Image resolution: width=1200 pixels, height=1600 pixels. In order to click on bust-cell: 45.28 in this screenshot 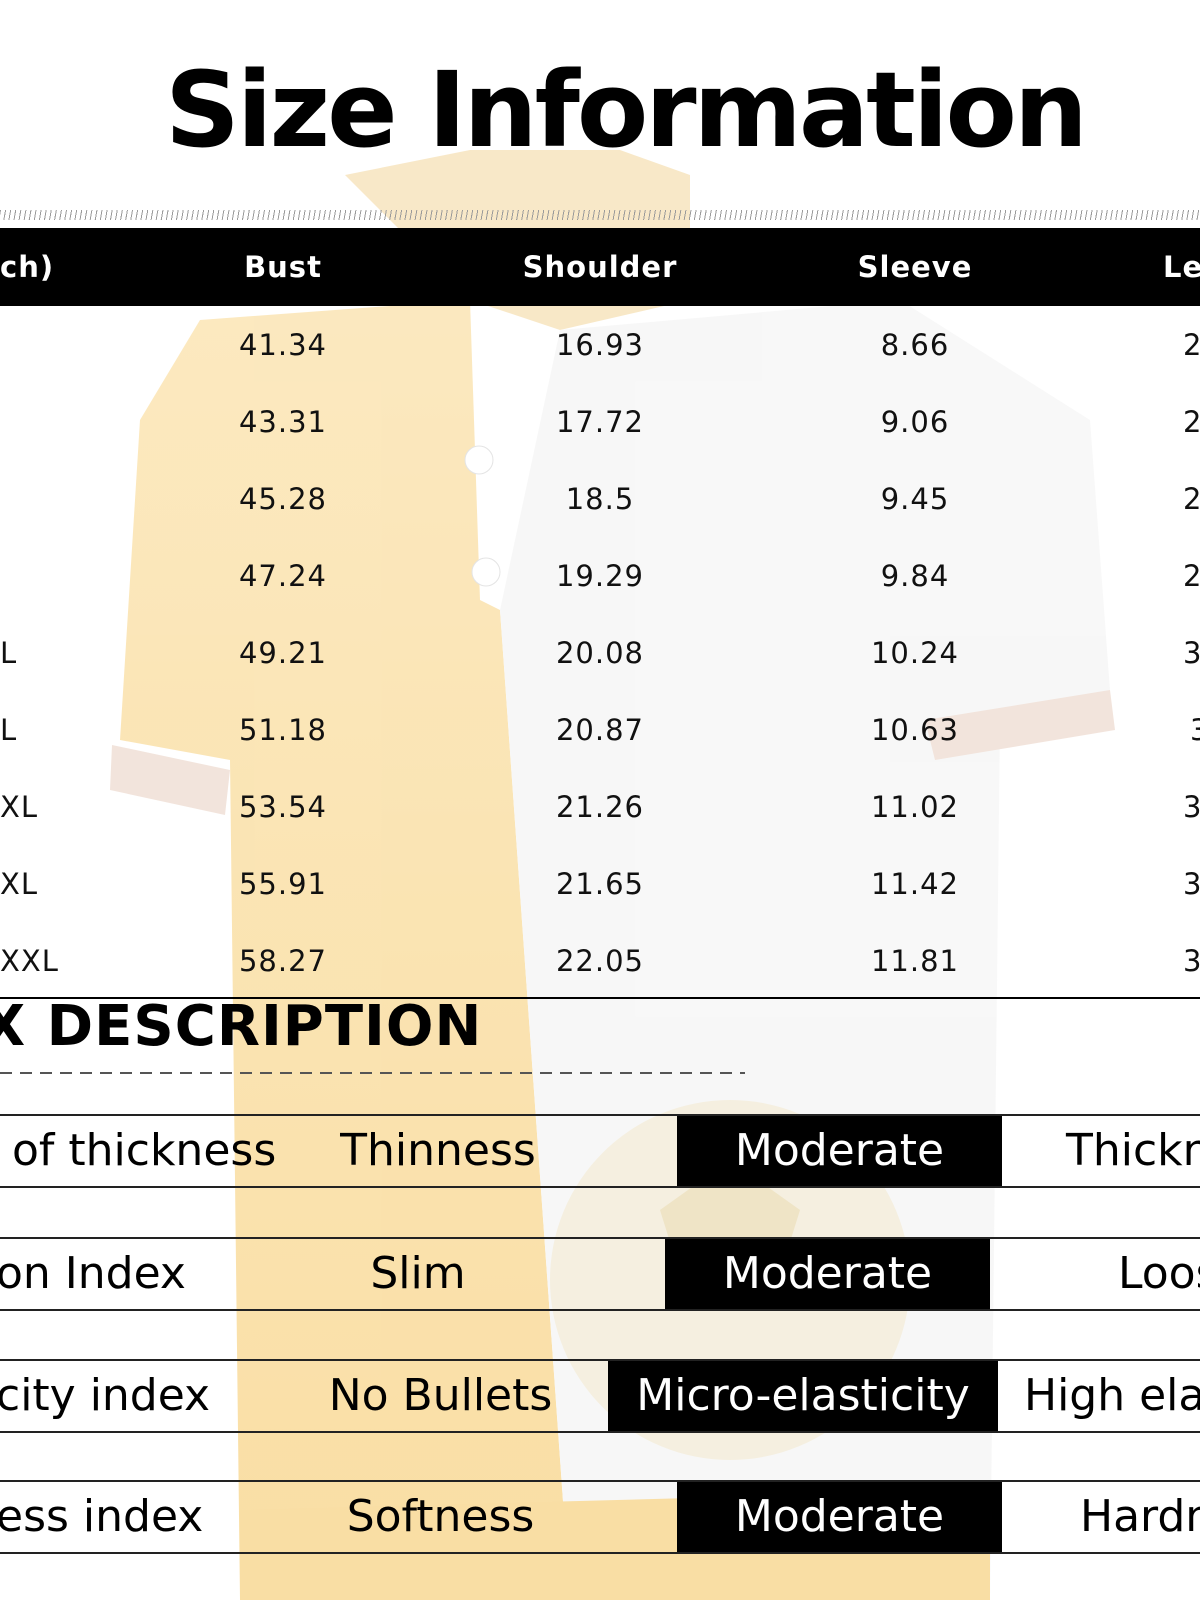, I will do `click(283, 499)`.